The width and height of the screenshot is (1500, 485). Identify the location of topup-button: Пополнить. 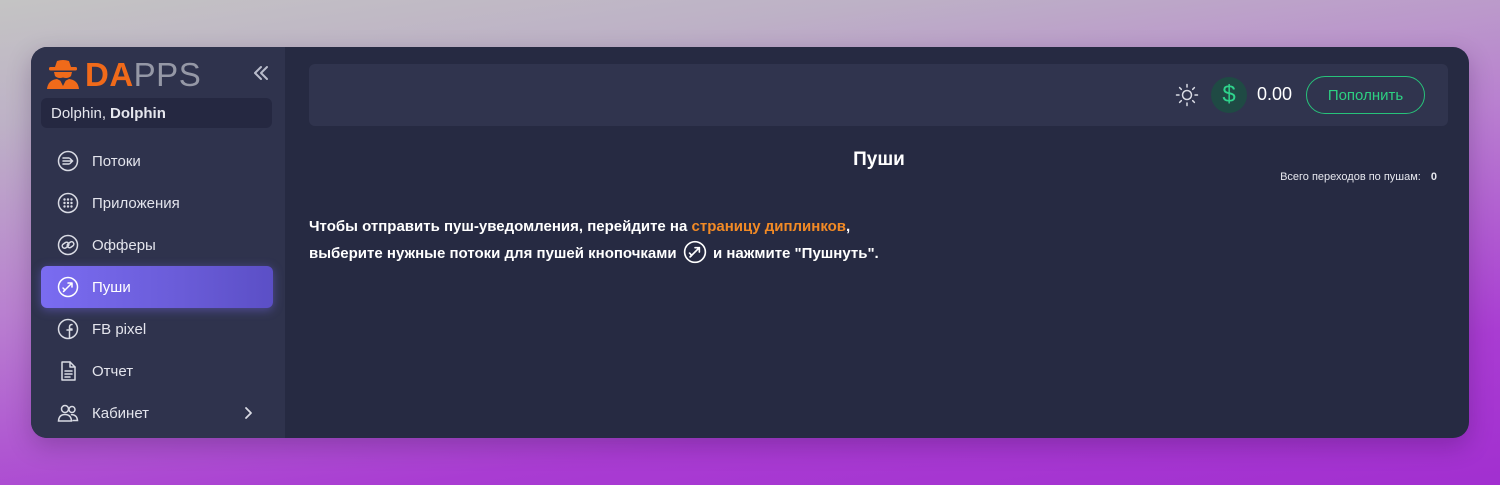
(1365, 95).